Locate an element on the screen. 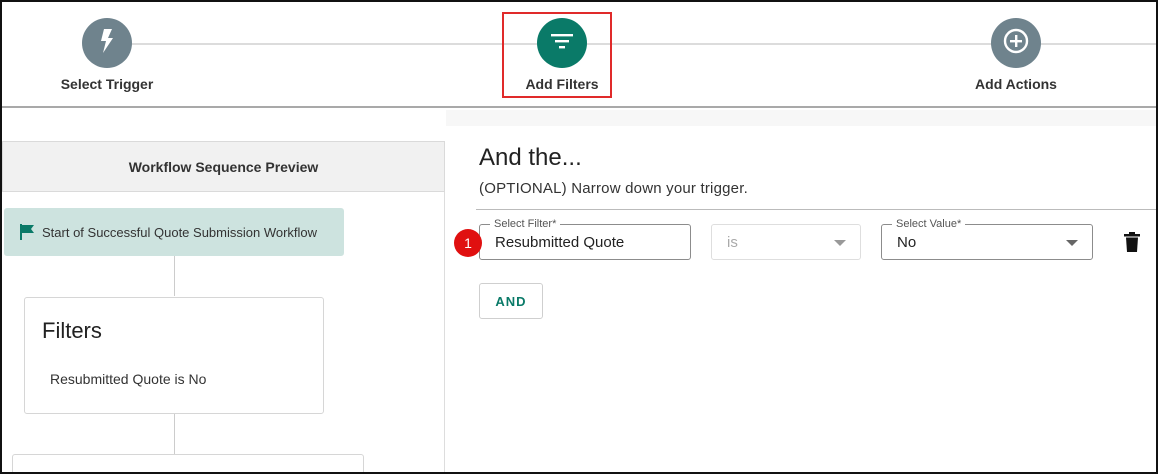  step-add-actions: Add Actions is located at coordinates (1016, 55).